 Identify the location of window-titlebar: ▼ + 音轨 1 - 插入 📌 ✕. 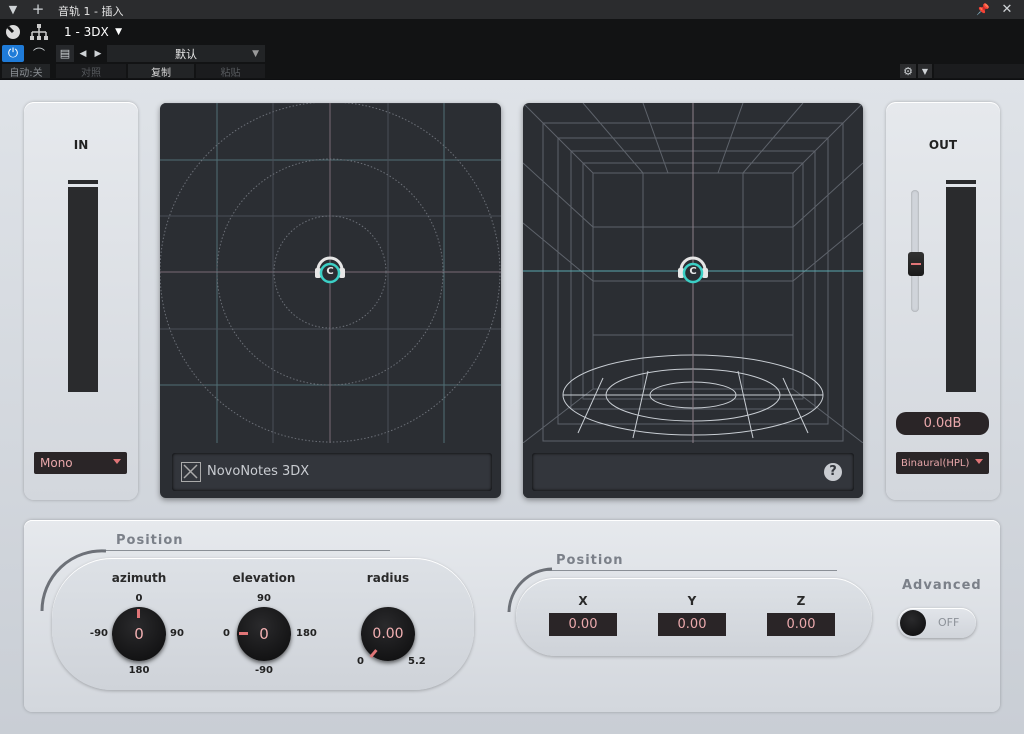
(512, 9).